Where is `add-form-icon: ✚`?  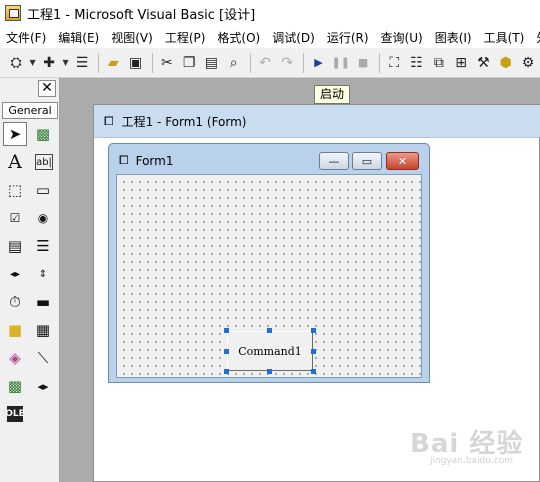
add-form-icon: ✚ is located at coordinates (49, 62).